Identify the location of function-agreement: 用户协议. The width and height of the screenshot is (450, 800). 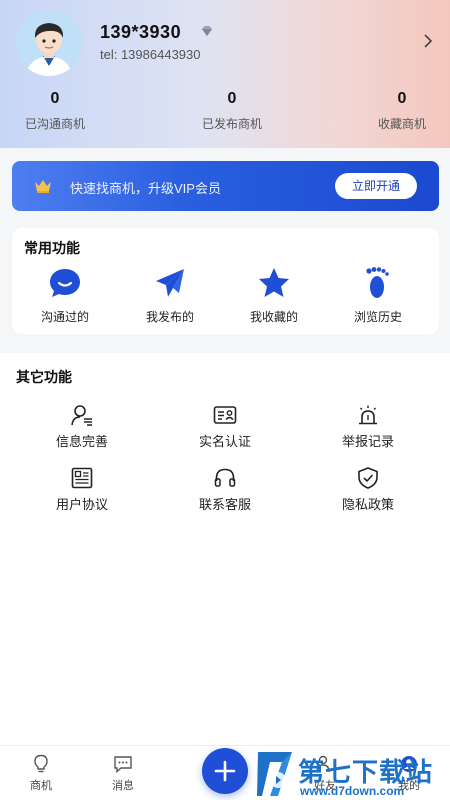
(82, 489).